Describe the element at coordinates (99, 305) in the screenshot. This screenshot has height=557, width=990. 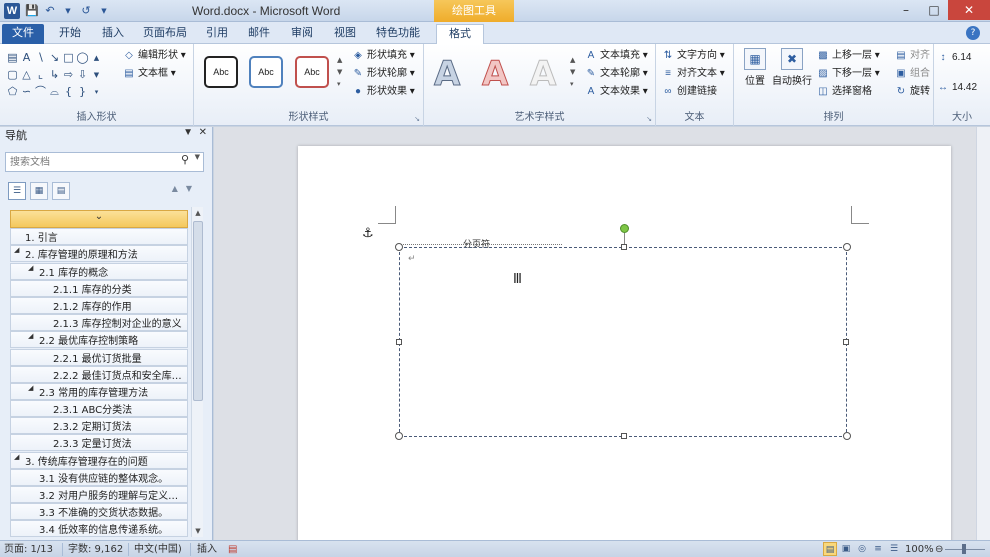
I see `nav-heading-item: 2.1.2 库存的作用` at that location.